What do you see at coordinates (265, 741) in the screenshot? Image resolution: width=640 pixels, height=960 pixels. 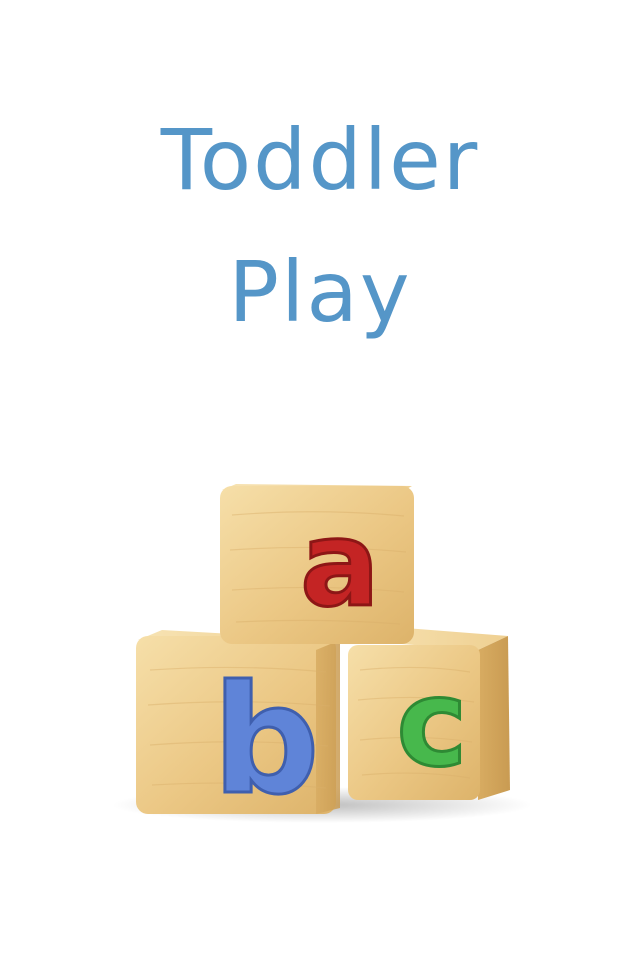 I see `letter-b: b` at bounding box center [265, 741].